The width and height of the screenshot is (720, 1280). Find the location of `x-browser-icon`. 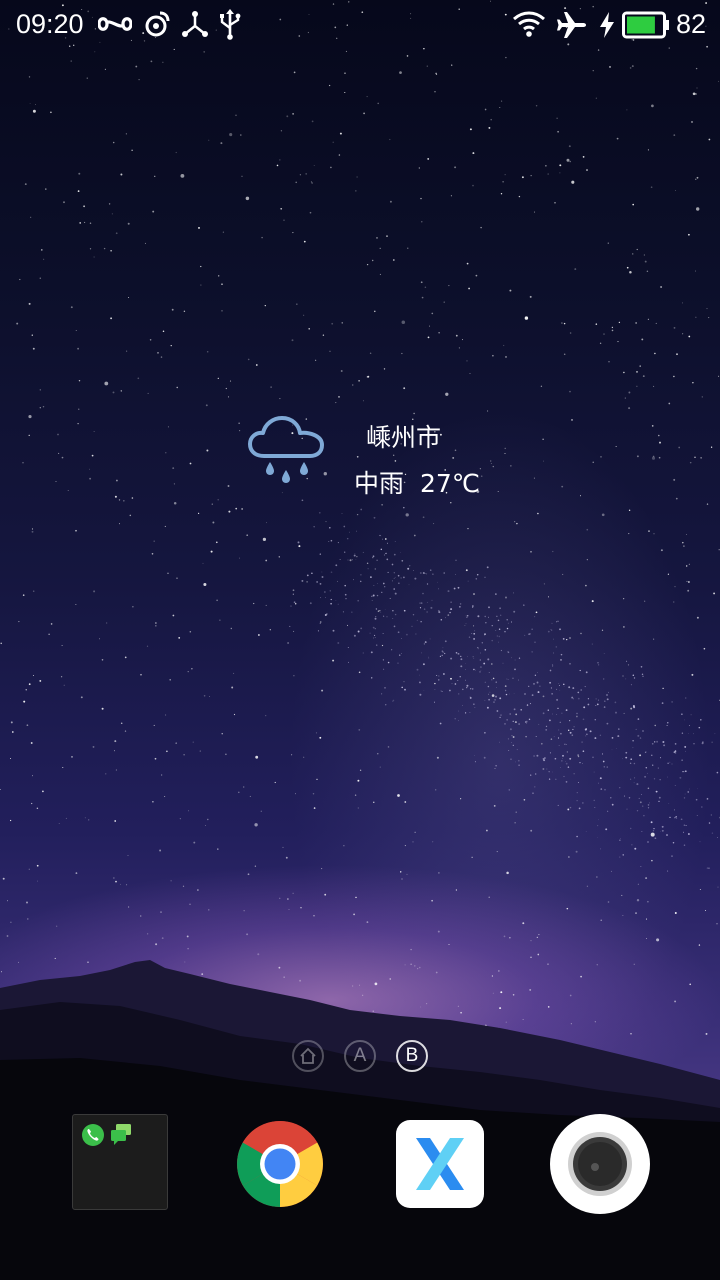

x-browser-icon is located at coordinates (440, 1164).